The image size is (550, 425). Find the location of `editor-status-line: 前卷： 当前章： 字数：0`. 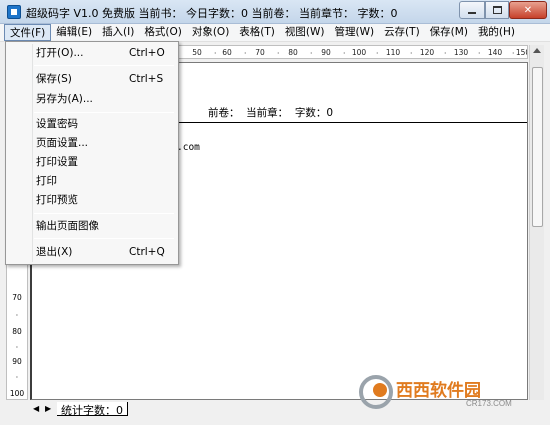

editor-status-line: 前卷： 当前章： 字数：0 is located at coordinates (271, 113).